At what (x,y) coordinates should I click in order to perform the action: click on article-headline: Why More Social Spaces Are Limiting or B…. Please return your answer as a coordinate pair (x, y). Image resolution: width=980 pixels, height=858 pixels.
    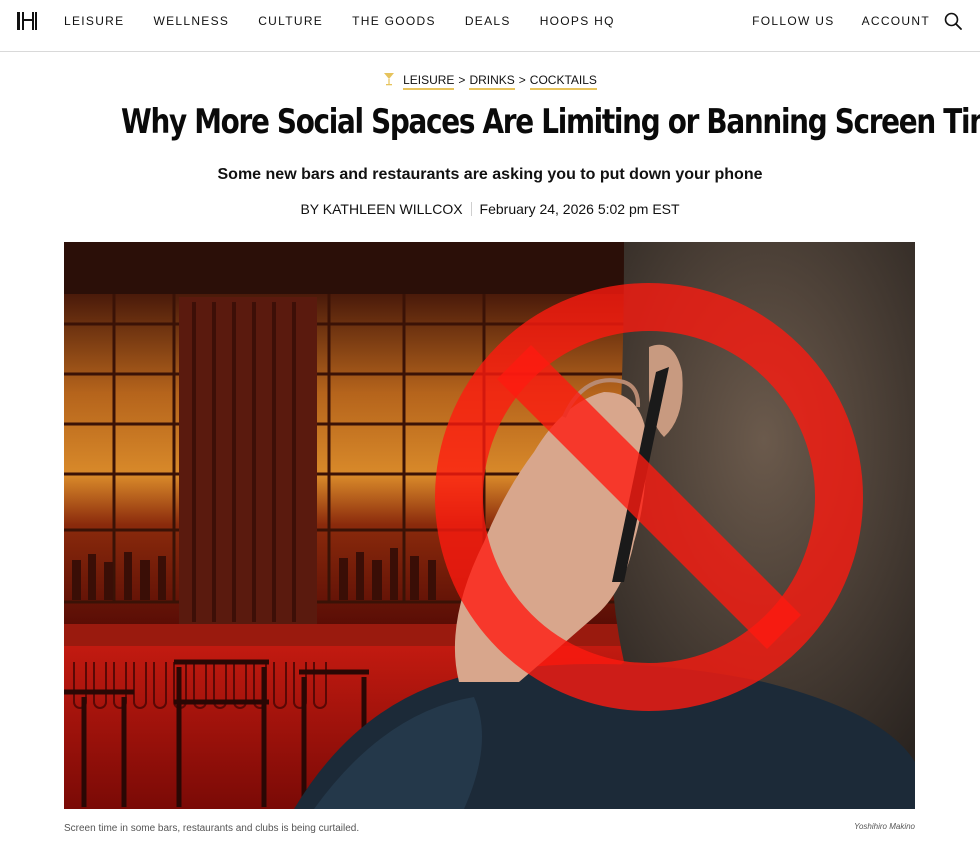
    Looking at the image, I should click on (550, 122).